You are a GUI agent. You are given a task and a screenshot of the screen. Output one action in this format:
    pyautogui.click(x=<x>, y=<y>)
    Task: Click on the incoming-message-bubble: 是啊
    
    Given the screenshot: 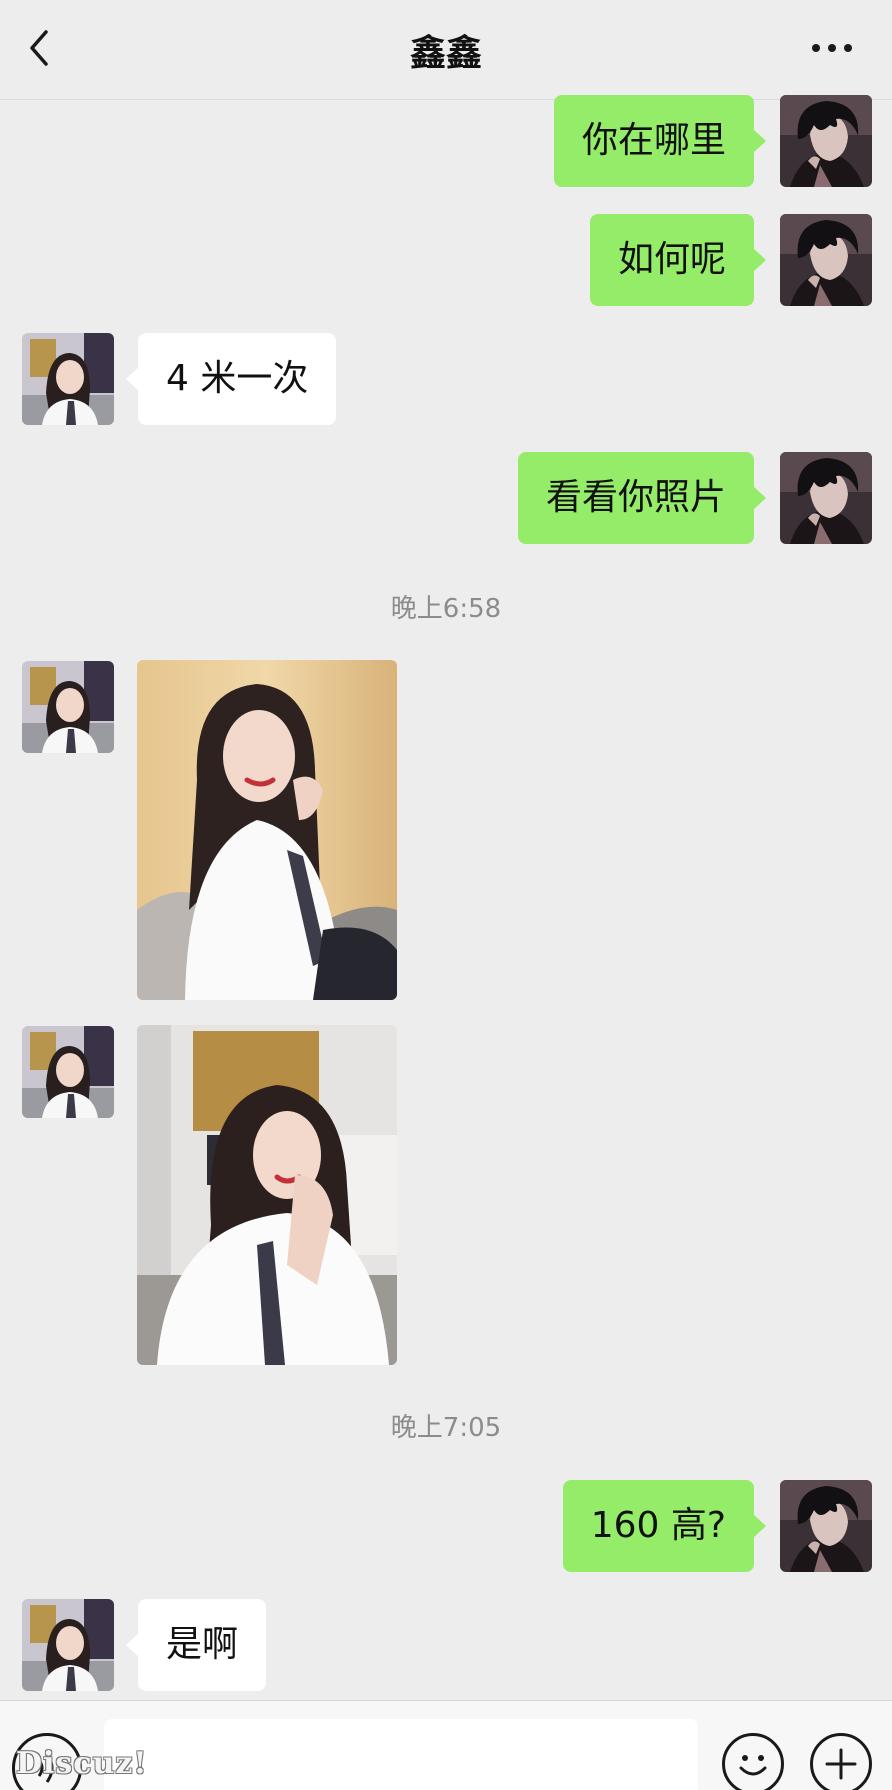 What is the action you would take?
    pyautogui.click(x=196, y=1645)
    